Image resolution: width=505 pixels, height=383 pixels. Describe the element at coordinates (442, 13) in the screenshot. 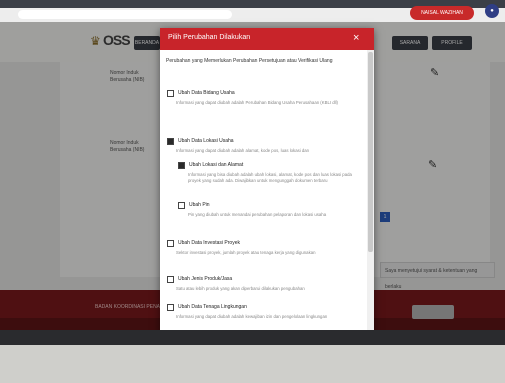

I see `user-account-button: NAISAL WAZIHAN` at that location.